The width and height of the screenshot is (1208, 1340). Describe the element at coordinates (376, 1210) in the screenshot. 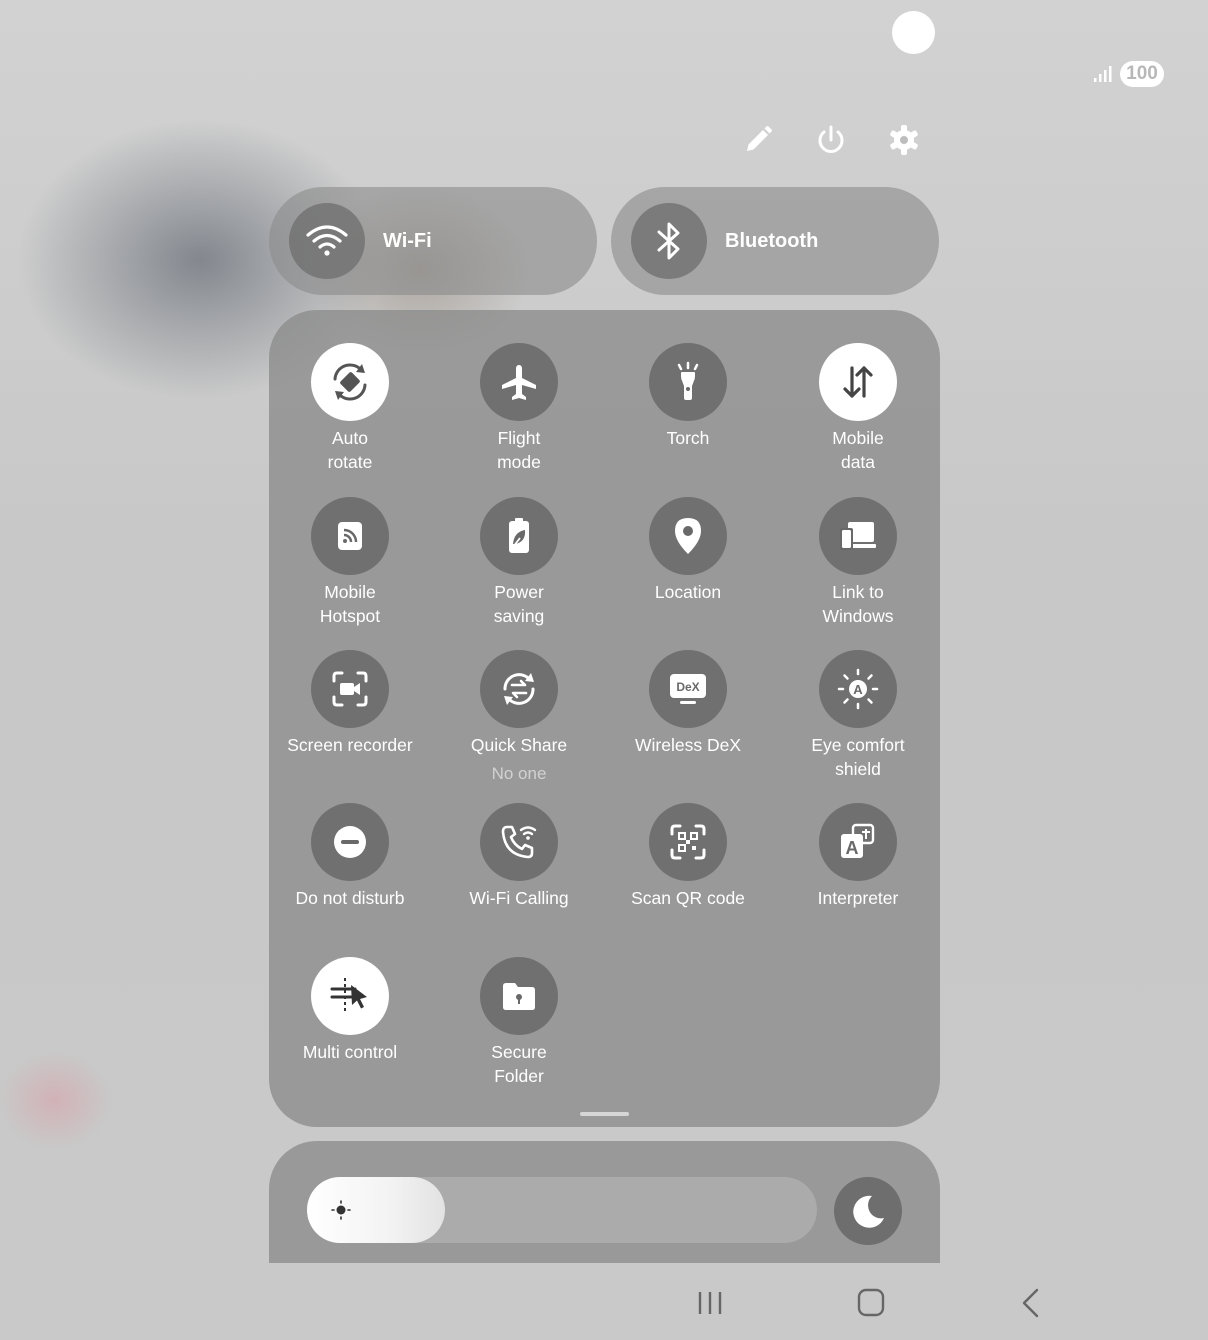

I see `brightness-slider-fill` at that location.